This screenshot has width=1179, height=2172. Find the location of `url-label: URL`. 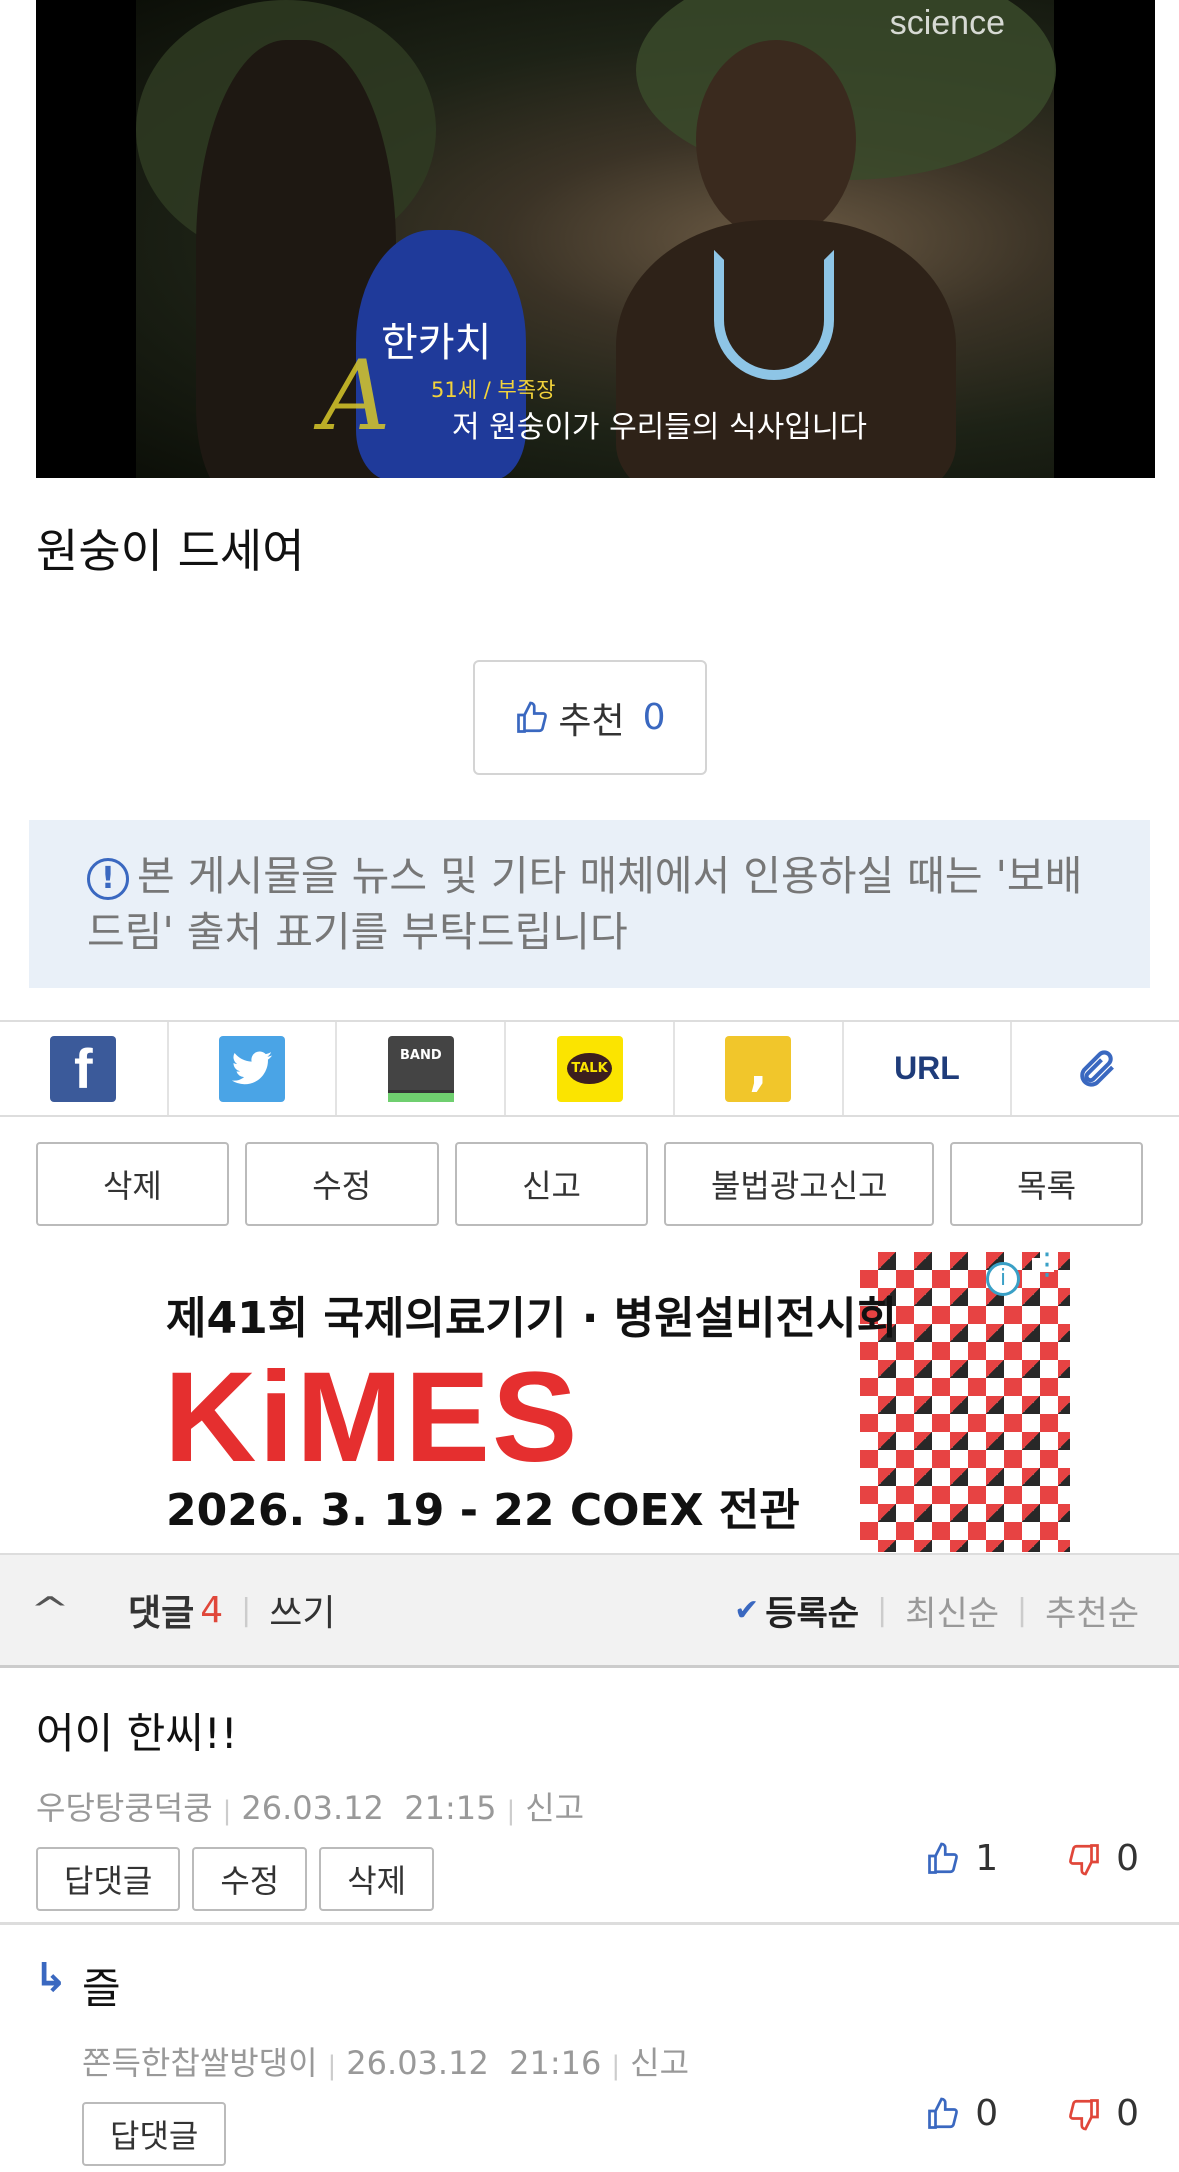

url-label: URL is located at coordinates (927, 1068).